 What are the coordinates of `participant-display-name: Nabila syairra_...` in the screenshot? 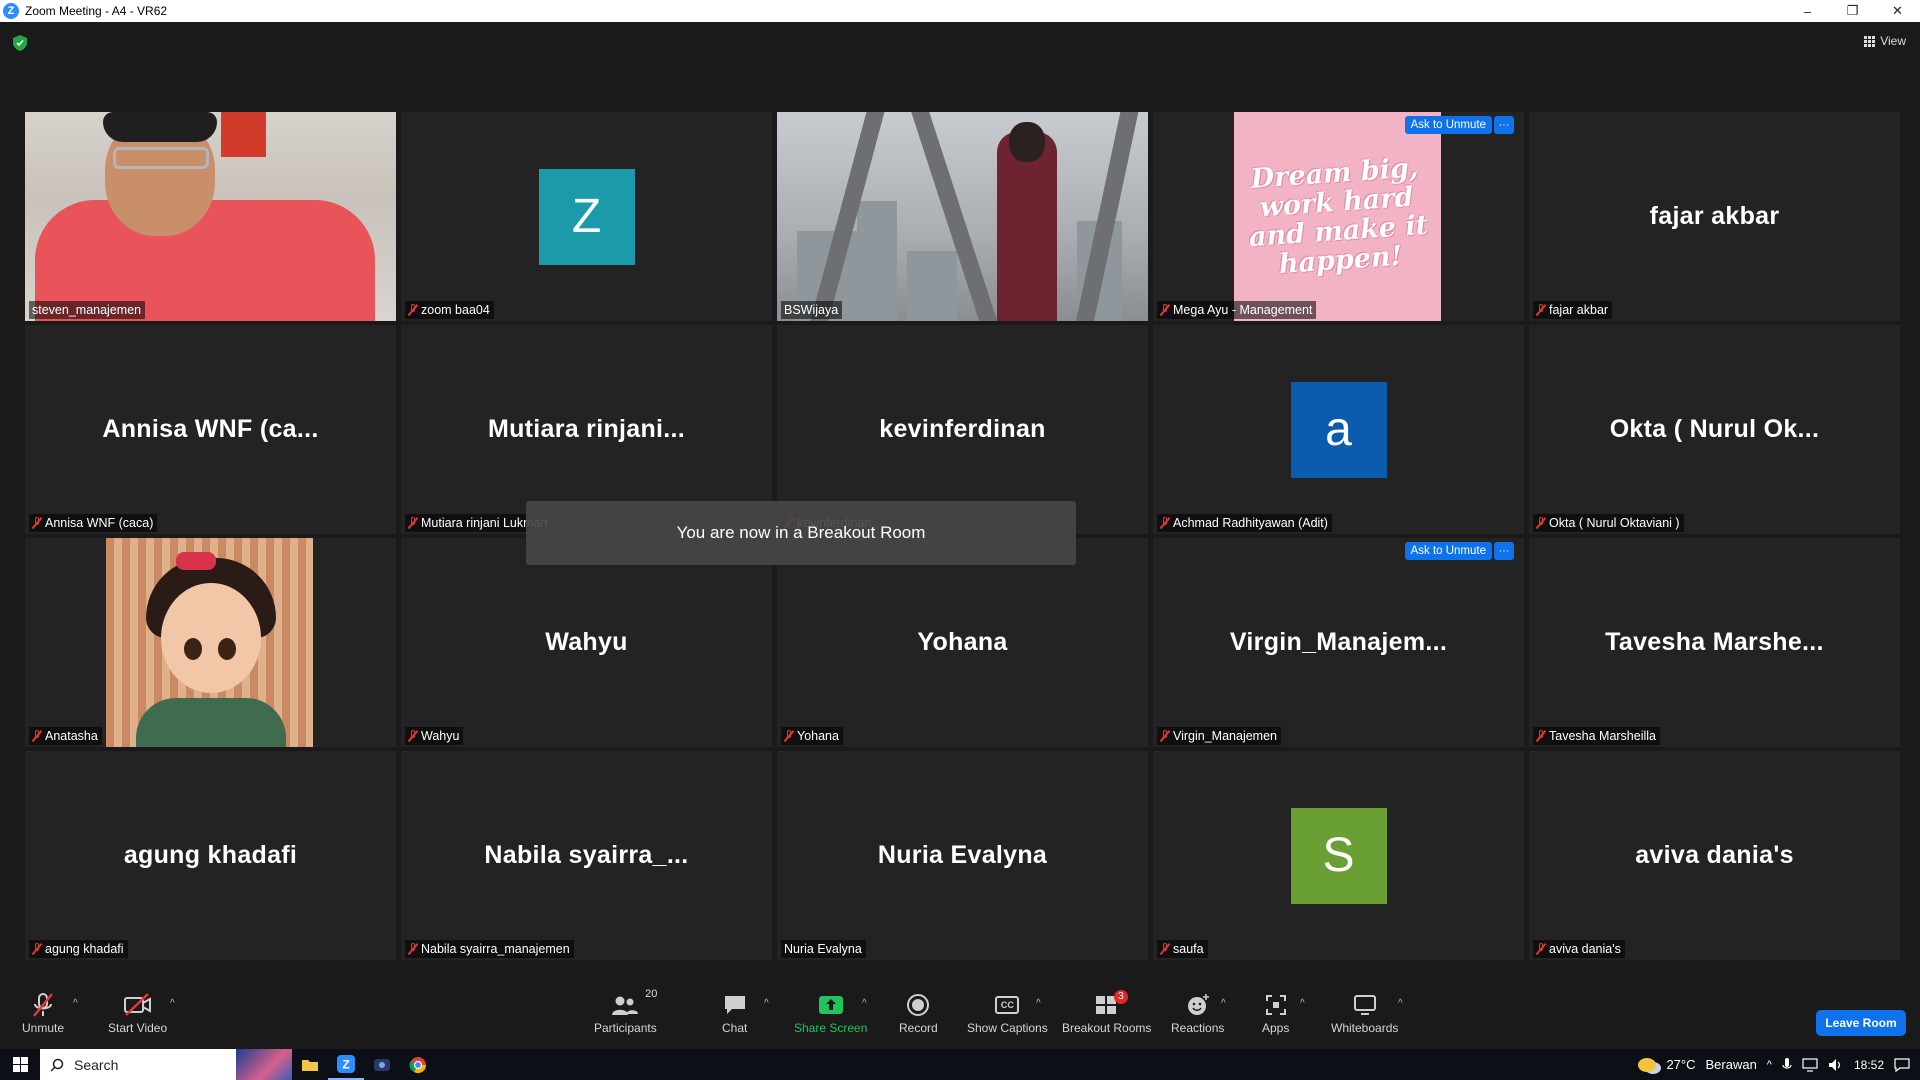 It's located at (586, 855).